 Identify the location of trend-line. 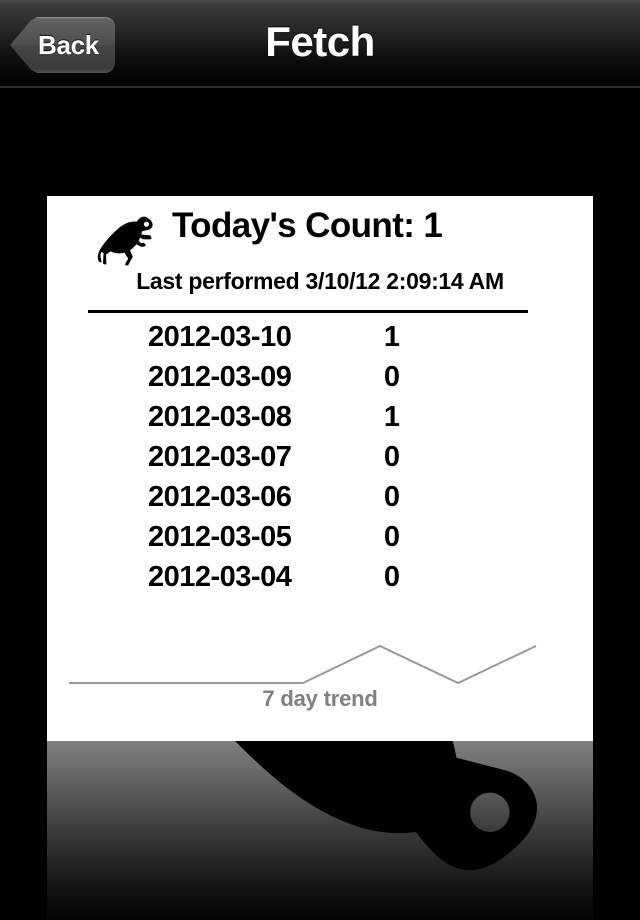
(303, 664).